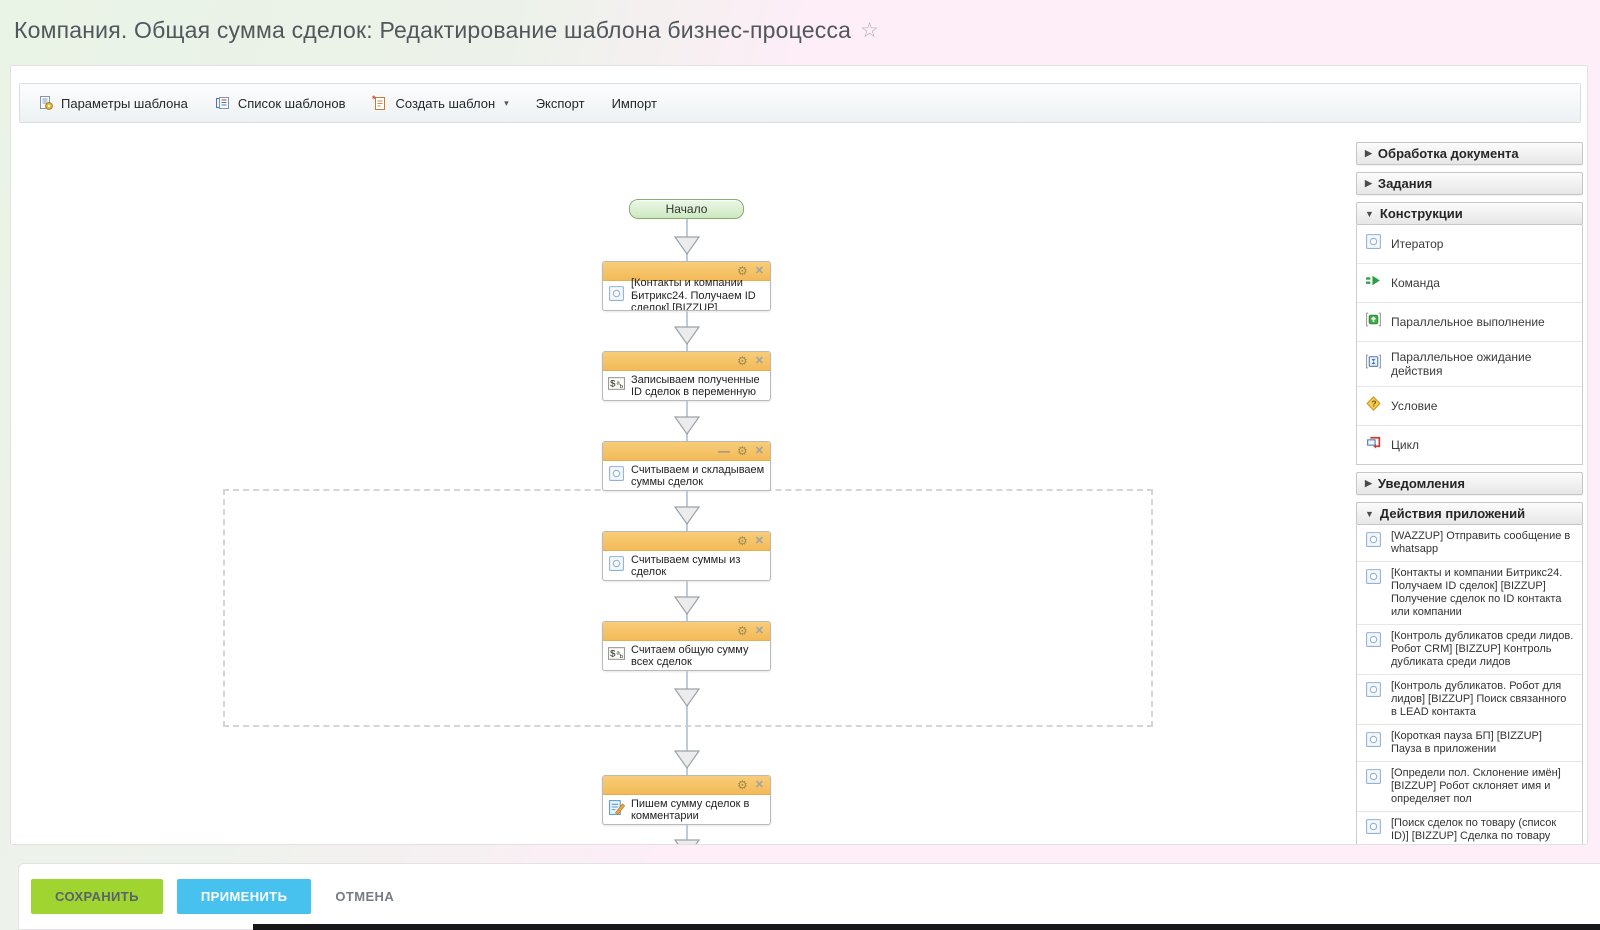 This screenshot has width=1600, height=930. Describe the element at coordinates (686, 655) in the screenshot. I see `block-body: $ a b Считаем общую сумму всех сделок` at that location.